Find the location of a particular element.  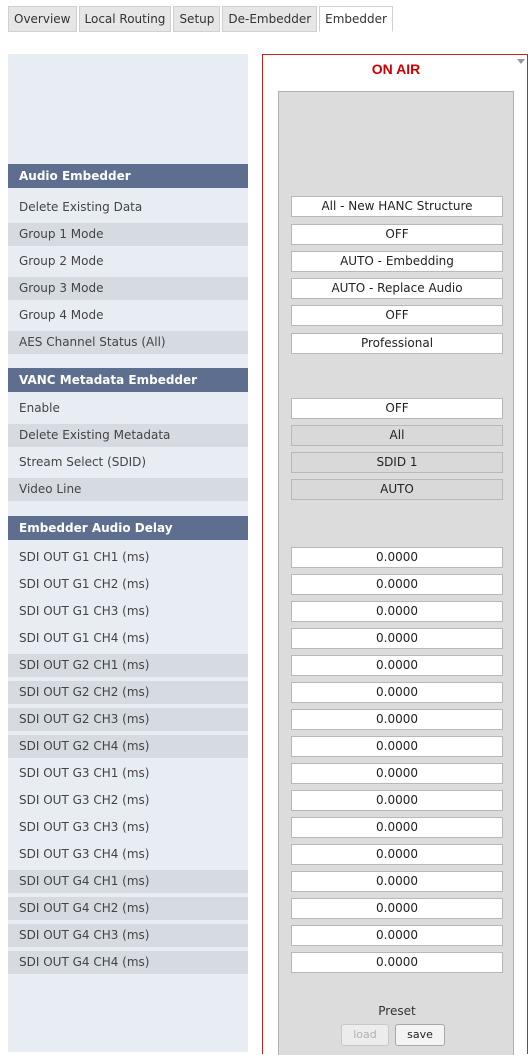

tab-embedder: Embedder is located at coordinates (356, 19).